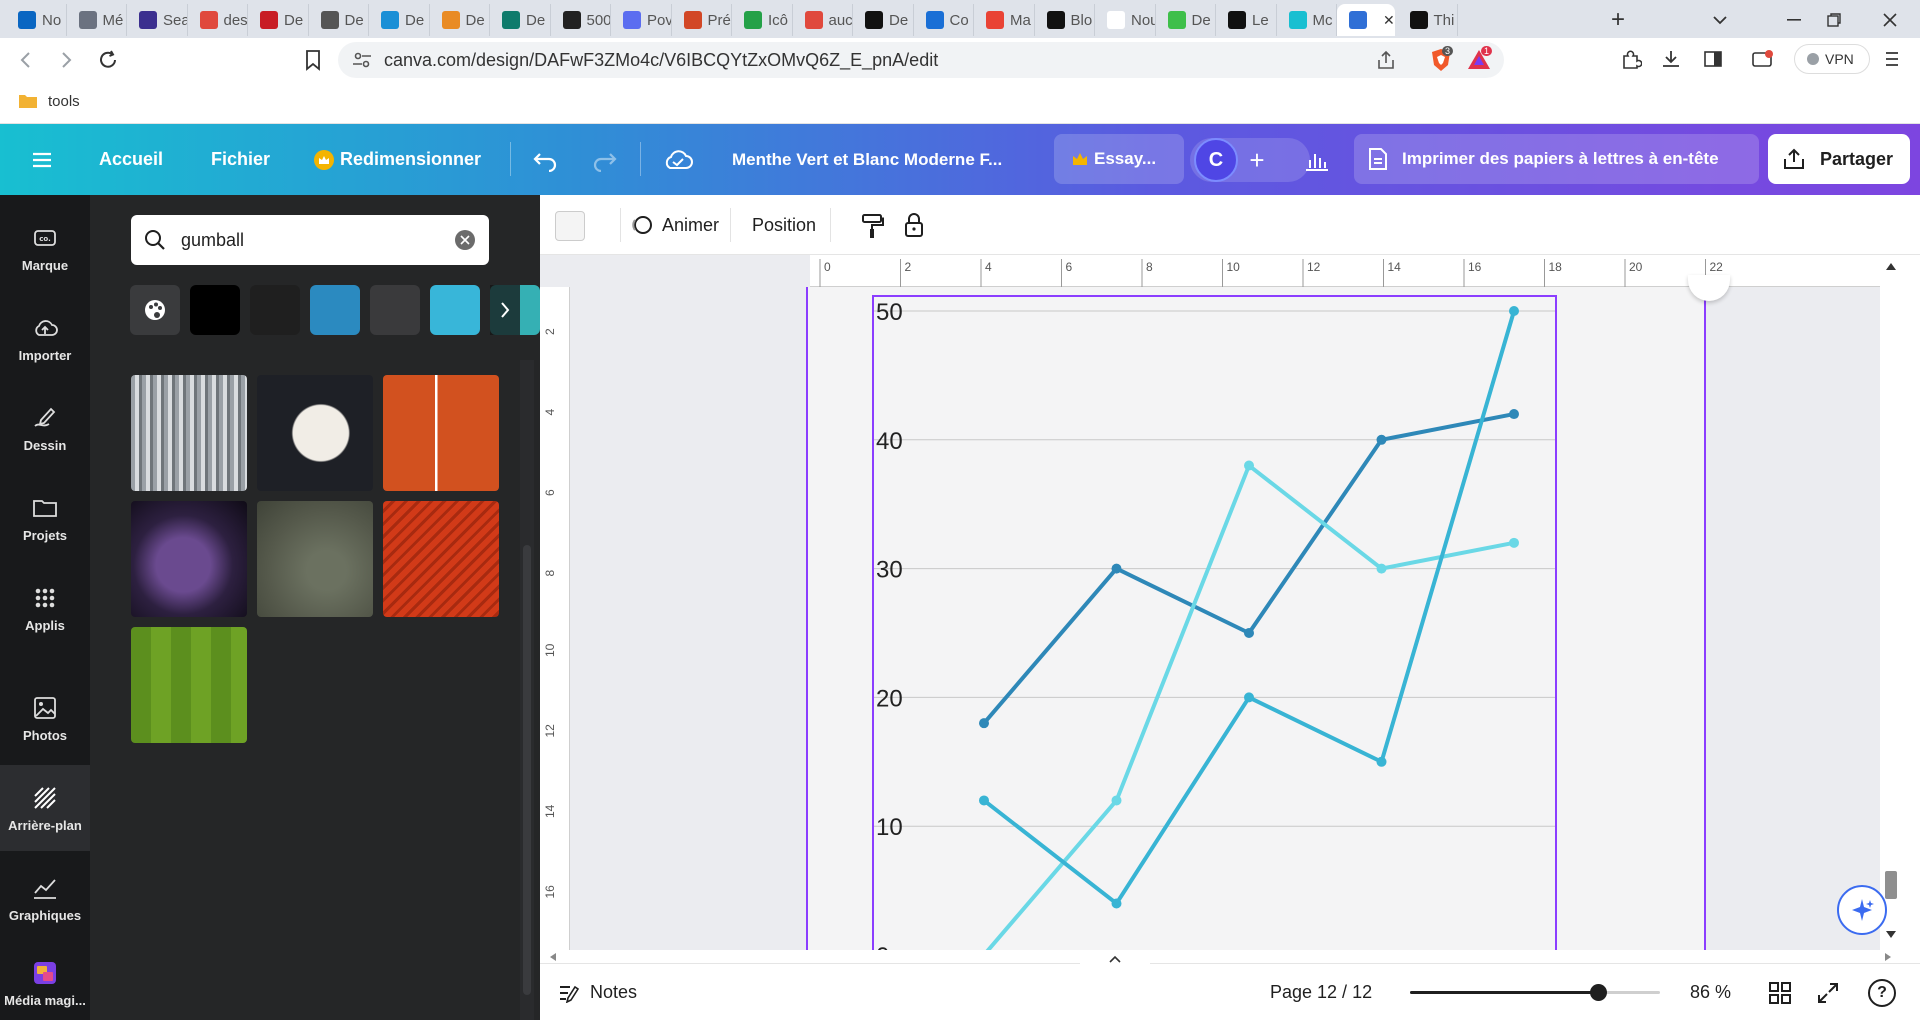 This screenshot has width=1920, height=1026. What do you see at coordinates (1317, 159) in the screenshot?
I see `insights-chart-icon` at bounding box center [1317, 159].